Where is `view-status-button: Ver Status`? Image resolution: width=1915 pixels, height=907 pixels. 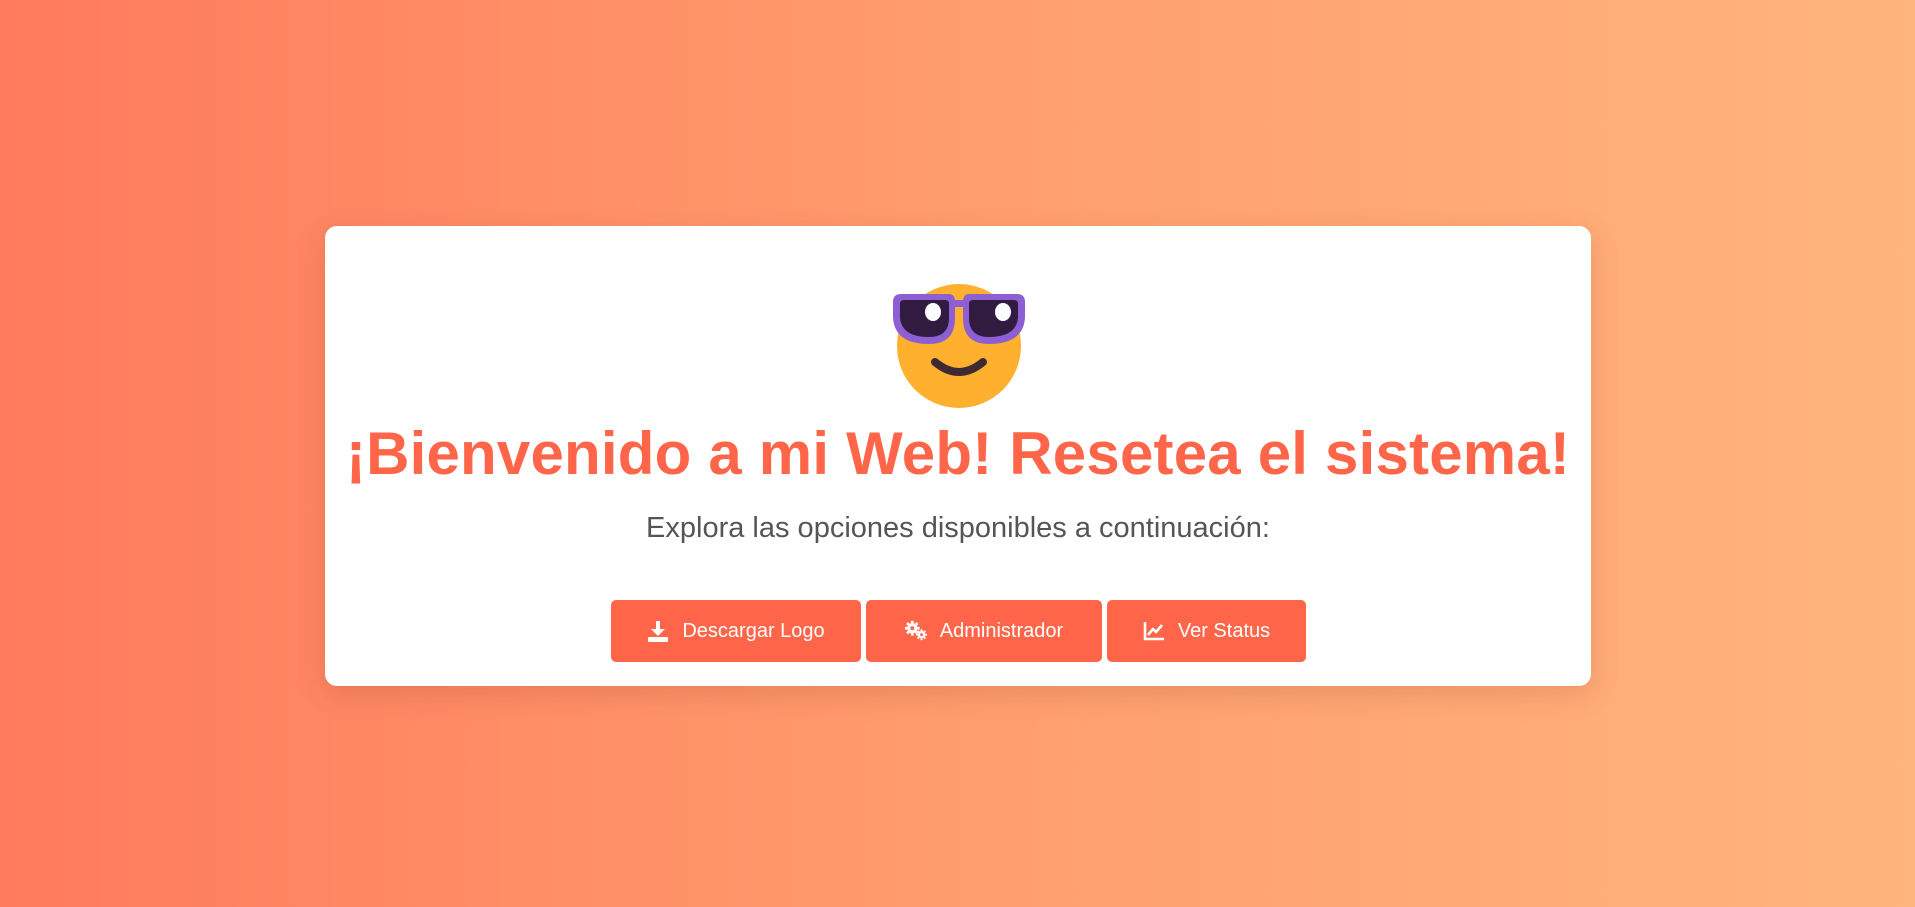
view-status-button: Ver Status is located at coordinates (1206, 631).